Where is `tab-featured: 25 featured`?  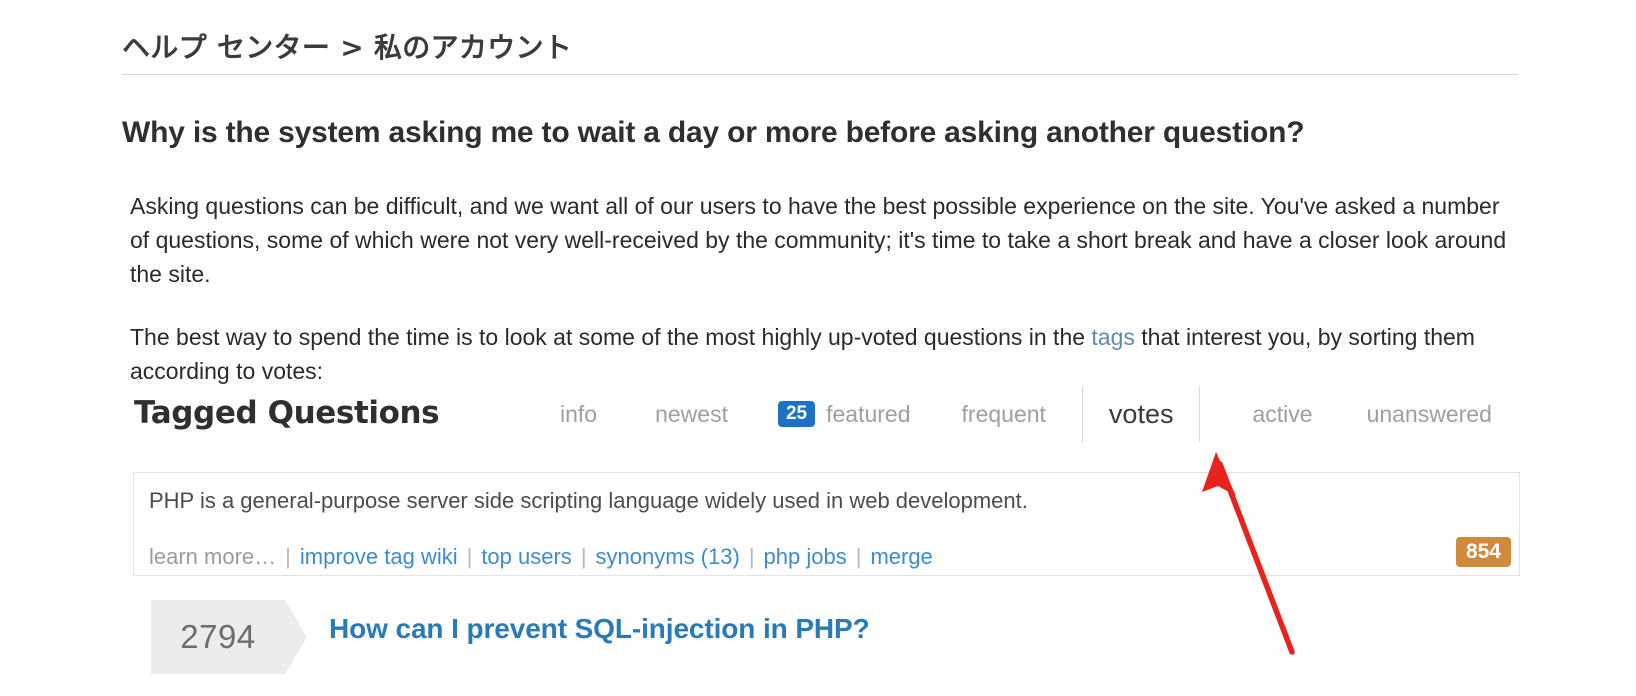 tab-featured: 25 featured is located at coordinates (844, 414).